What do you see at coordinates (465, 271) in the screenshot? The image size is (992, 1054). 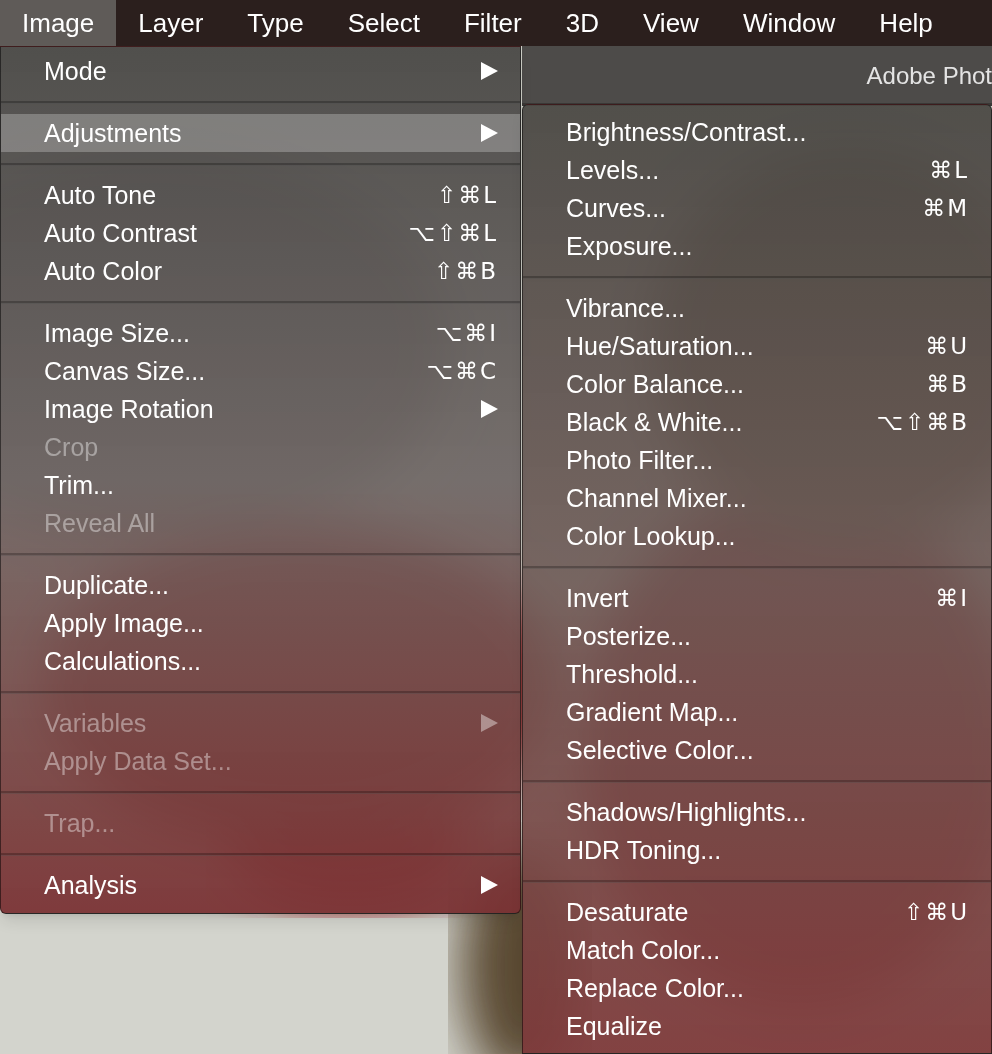 I see `shortcut-label: ⇧⌘B` at bounding box center [465, 271].